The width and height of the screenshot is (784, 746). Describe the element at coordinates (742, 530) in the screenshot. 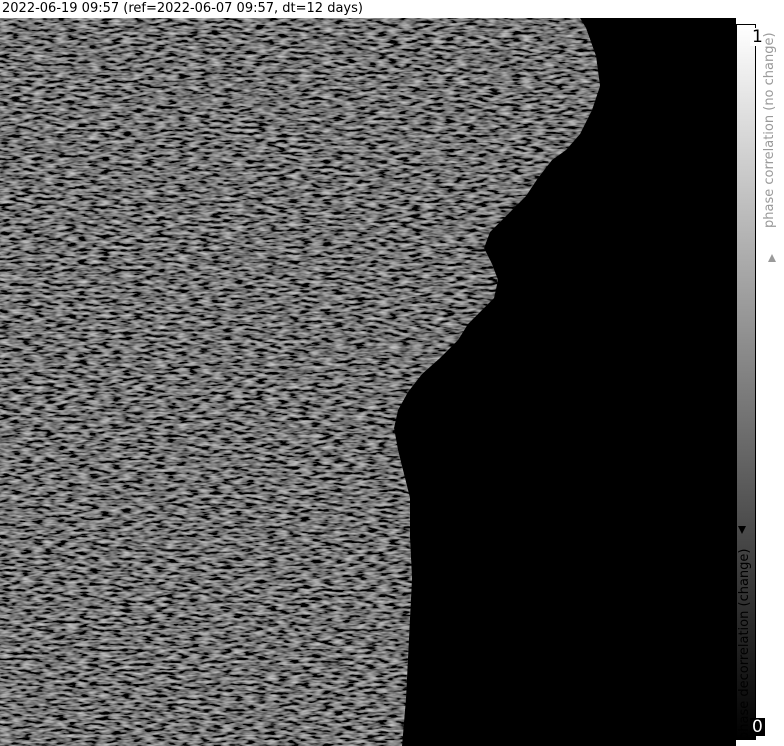

I see `arrow-down-icon` at that location.